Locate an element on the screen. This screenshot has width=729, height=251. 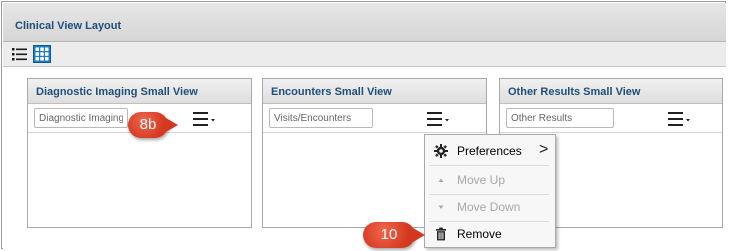
menu-item-label: Move Down is located at coordinates (489, 207).